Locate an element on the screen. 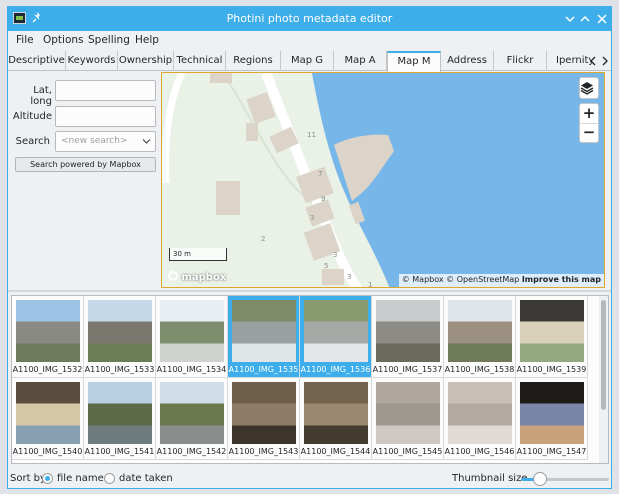 The width and height of the screenshot is (619, 494). thumbnail-item: A1100_IMG_1532 is located at coordinates (48, 337).